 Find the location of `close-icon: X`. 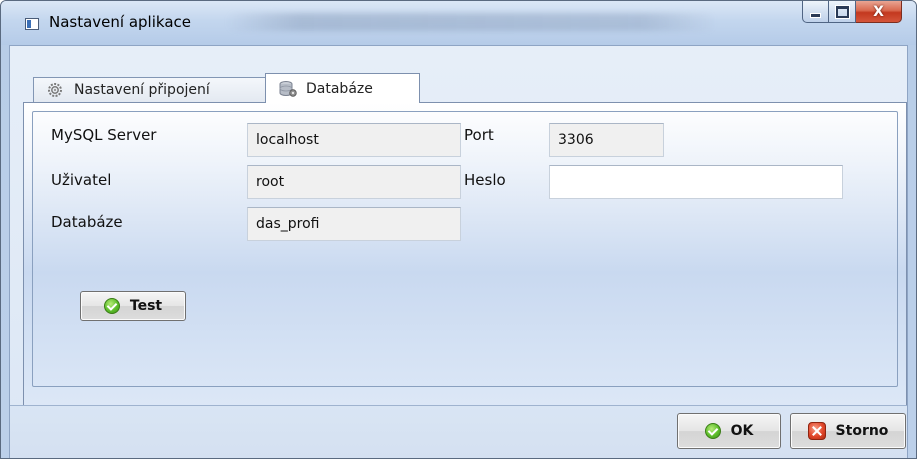

close-icon: X is located at coordinates (878, 11).